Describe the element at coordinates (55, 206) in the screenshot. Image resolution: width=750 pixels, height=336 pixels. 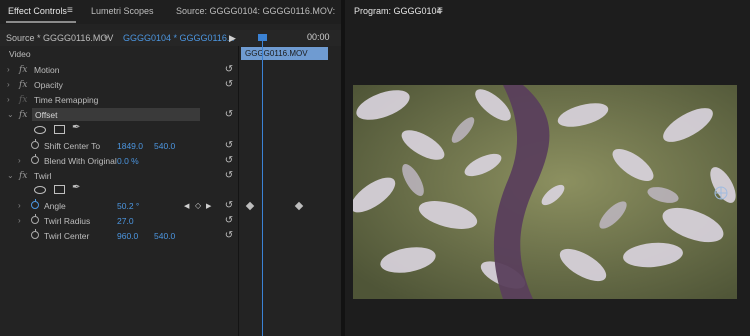
I see `property-label: Angle` at that location.